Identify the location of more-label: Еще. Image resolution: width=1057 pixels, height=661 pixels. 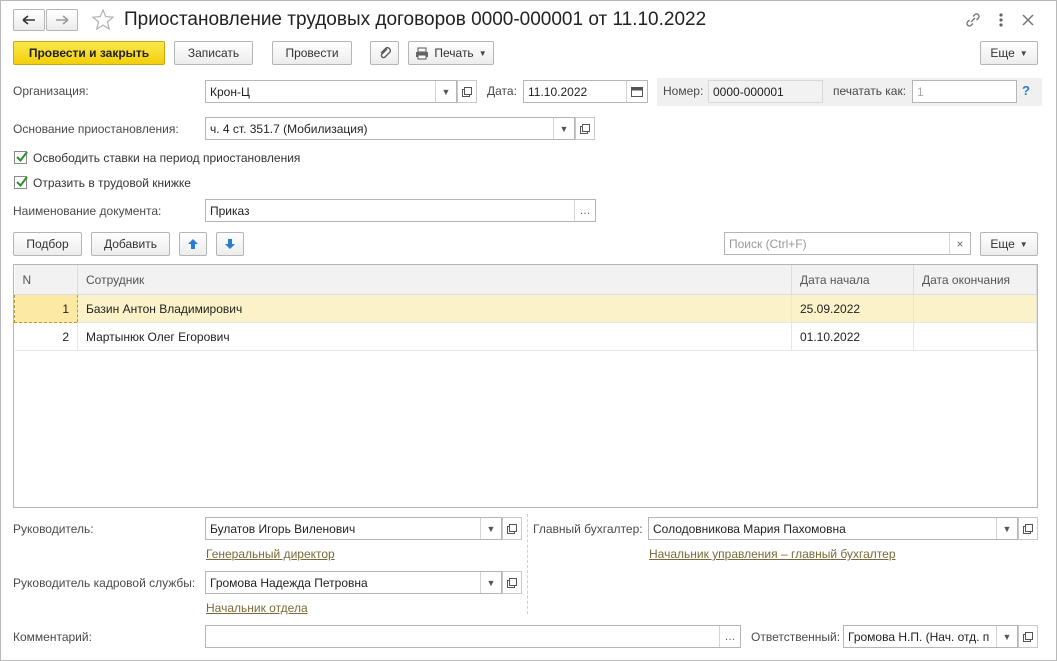
(1002, 53).